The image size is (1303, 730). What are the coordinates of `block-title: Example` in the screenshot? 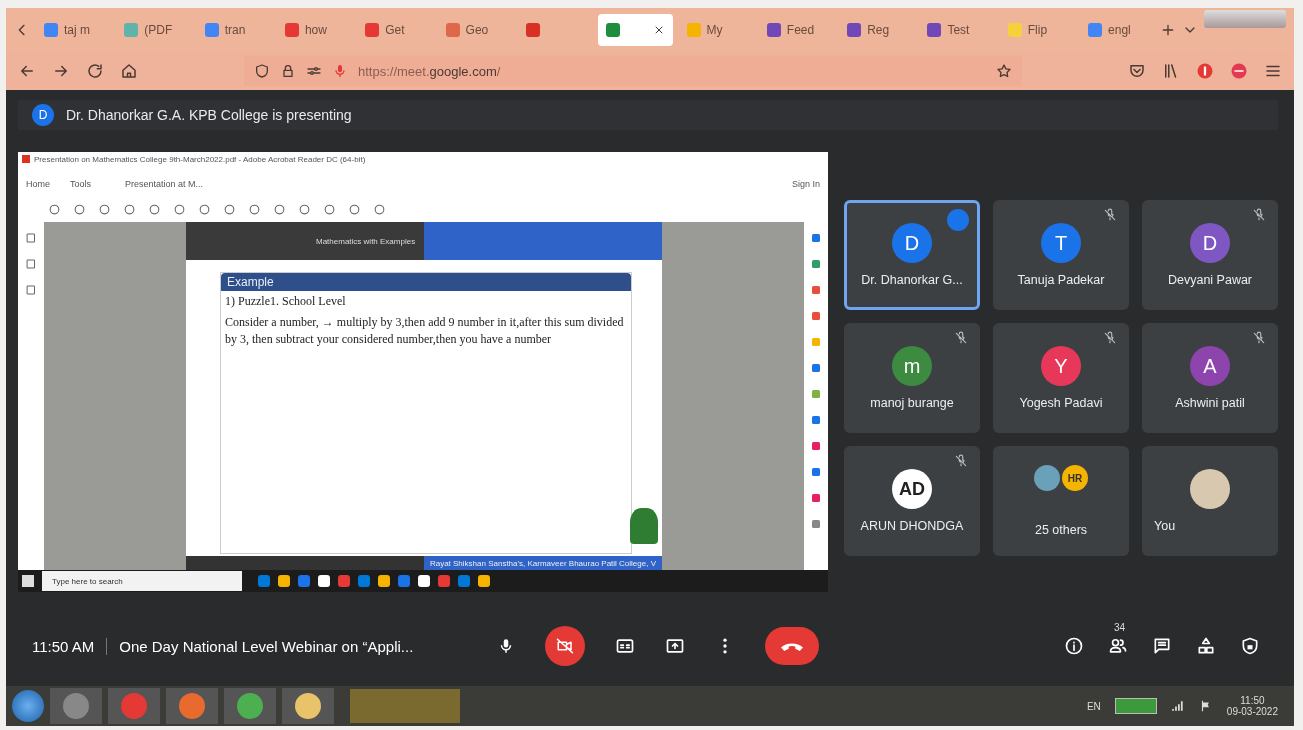 It's located at (426, 282).